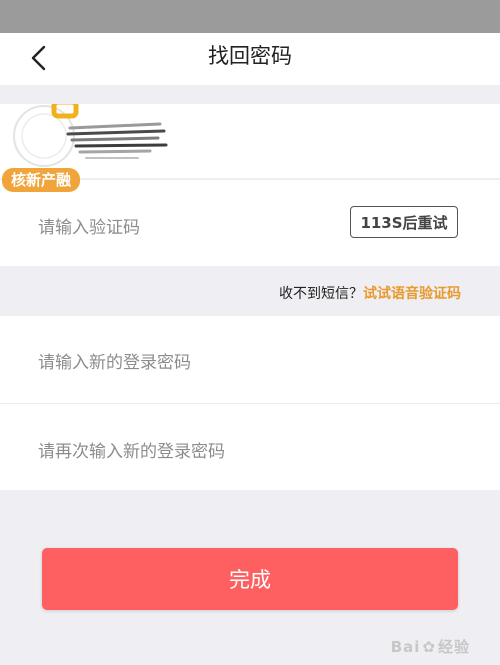 The height and width of the screenshot is (665, 500). I want to click on done-button: 完成, so click(250, 579).